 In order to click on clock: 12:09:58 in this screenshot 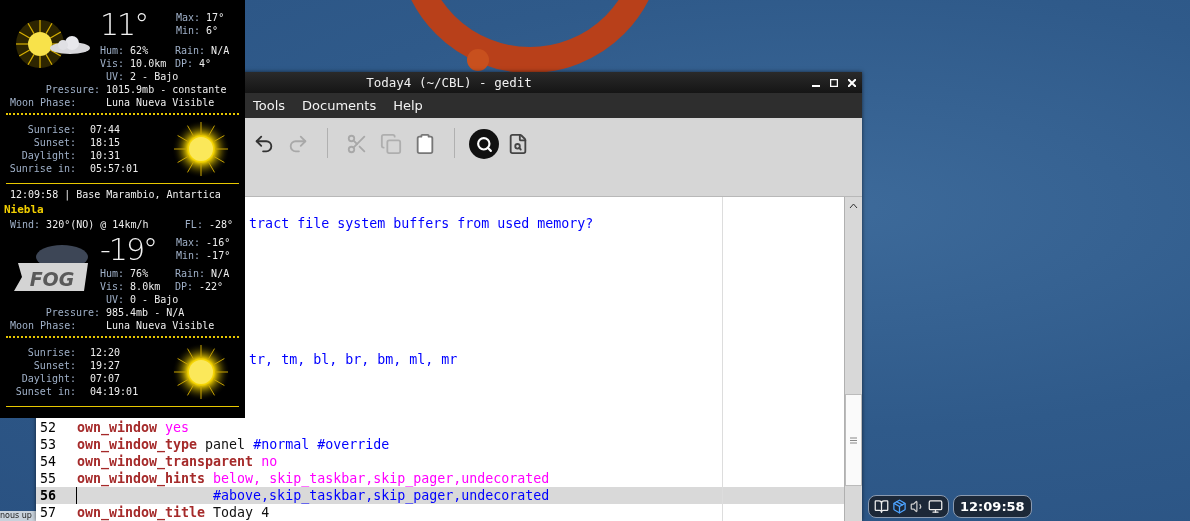, I will do `click(992, 506)`.